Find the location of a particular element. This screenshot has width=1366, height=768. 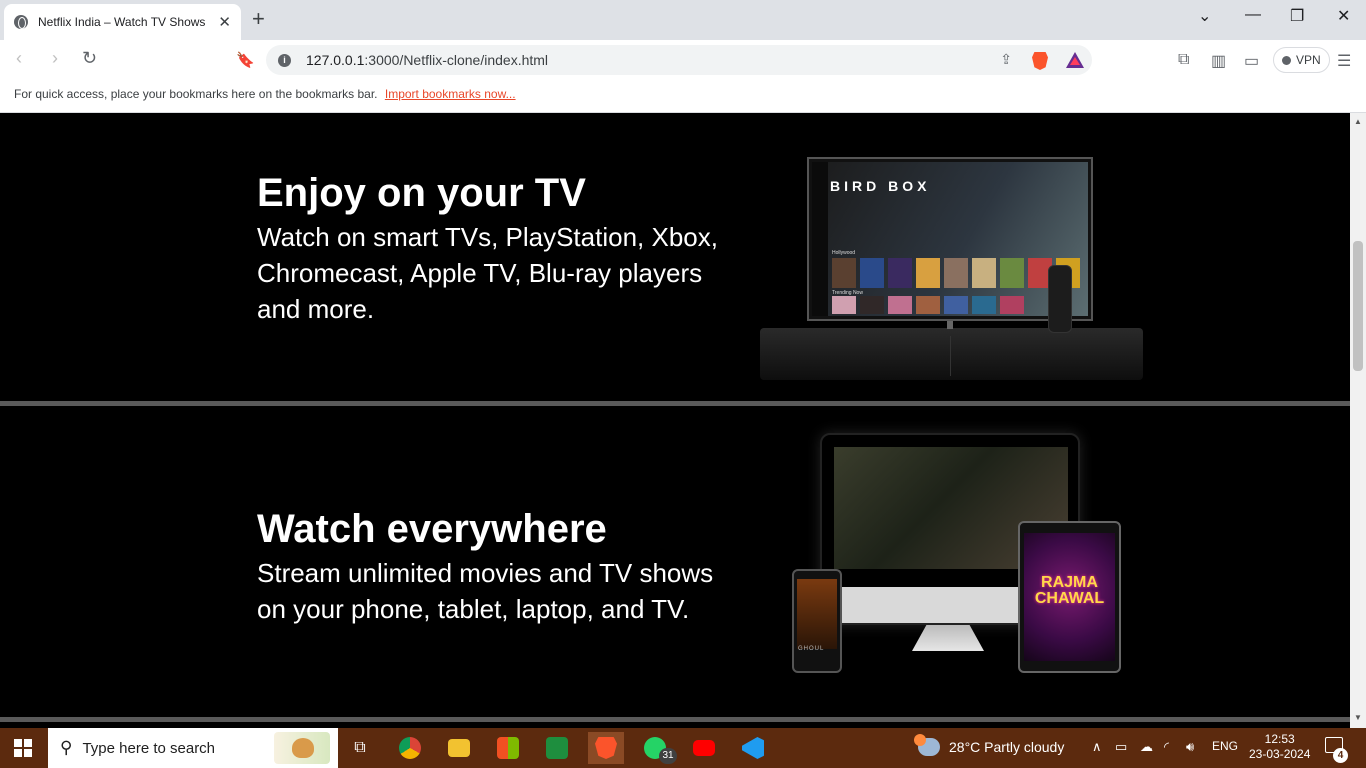

file-explorer-taskbar-button is located at coordinates (459, 748).